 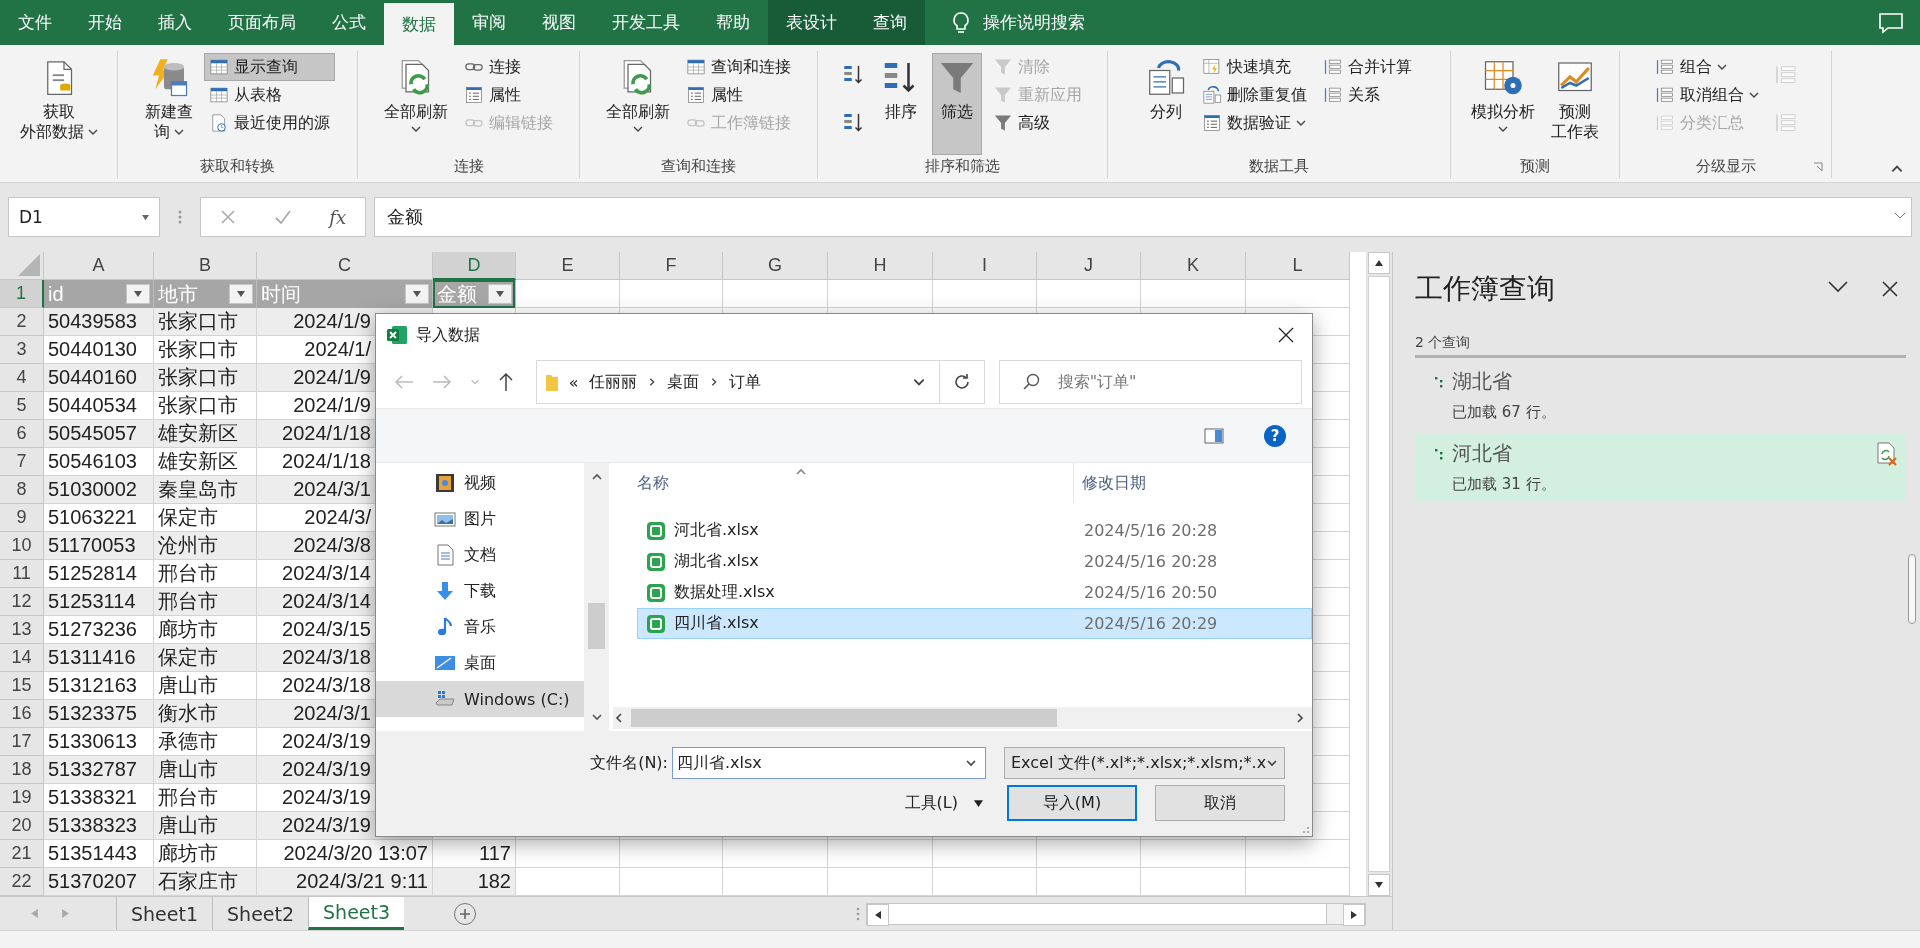 What do you see at coordinates (573, 382) in the screenshot?
I see `breadcrumb-overflow: «` at bounding box center [573, 382].